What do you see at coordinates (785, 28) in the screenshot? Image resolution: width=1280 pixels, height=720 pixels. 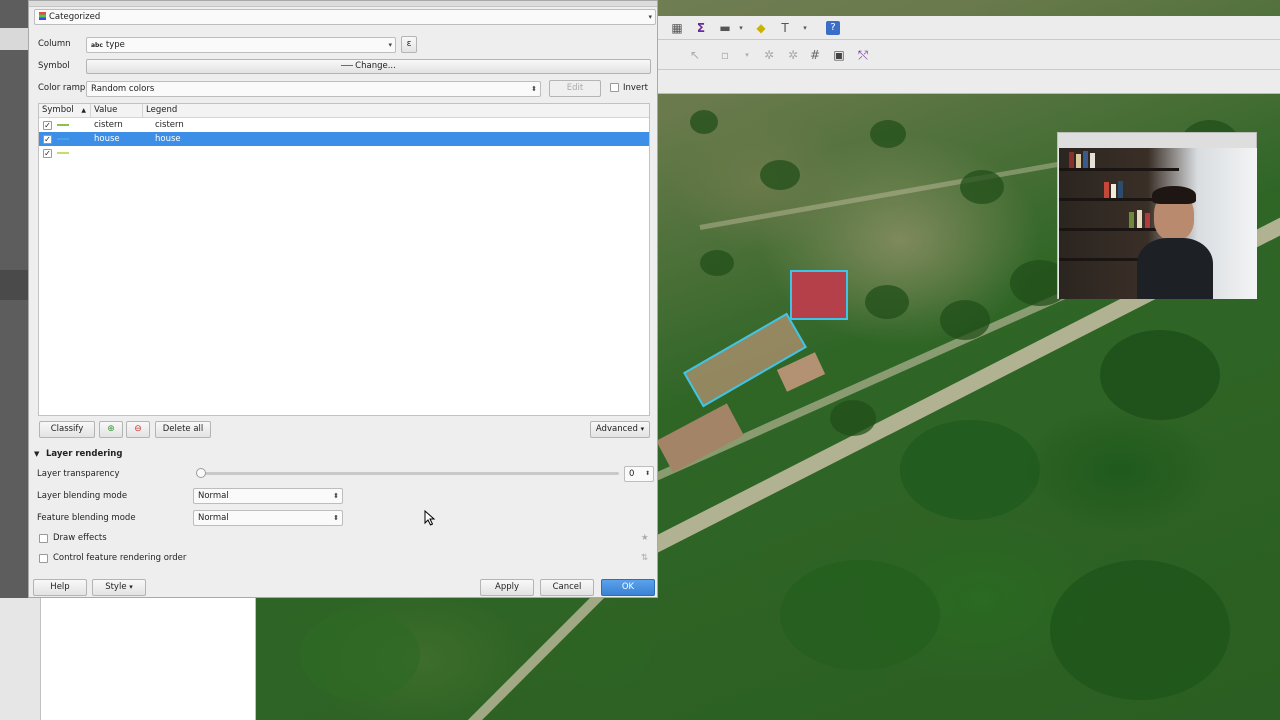 I see `text-icon: T` at bounding box center [785, 28].